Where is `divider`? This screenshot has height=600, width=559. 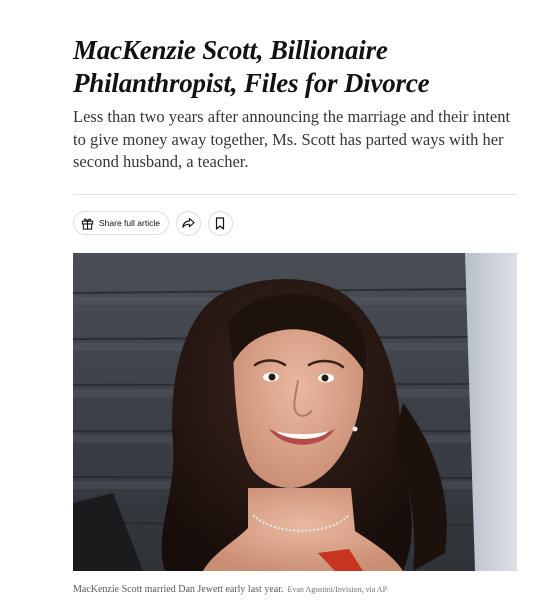 divider is located at coordinates (295, 194).